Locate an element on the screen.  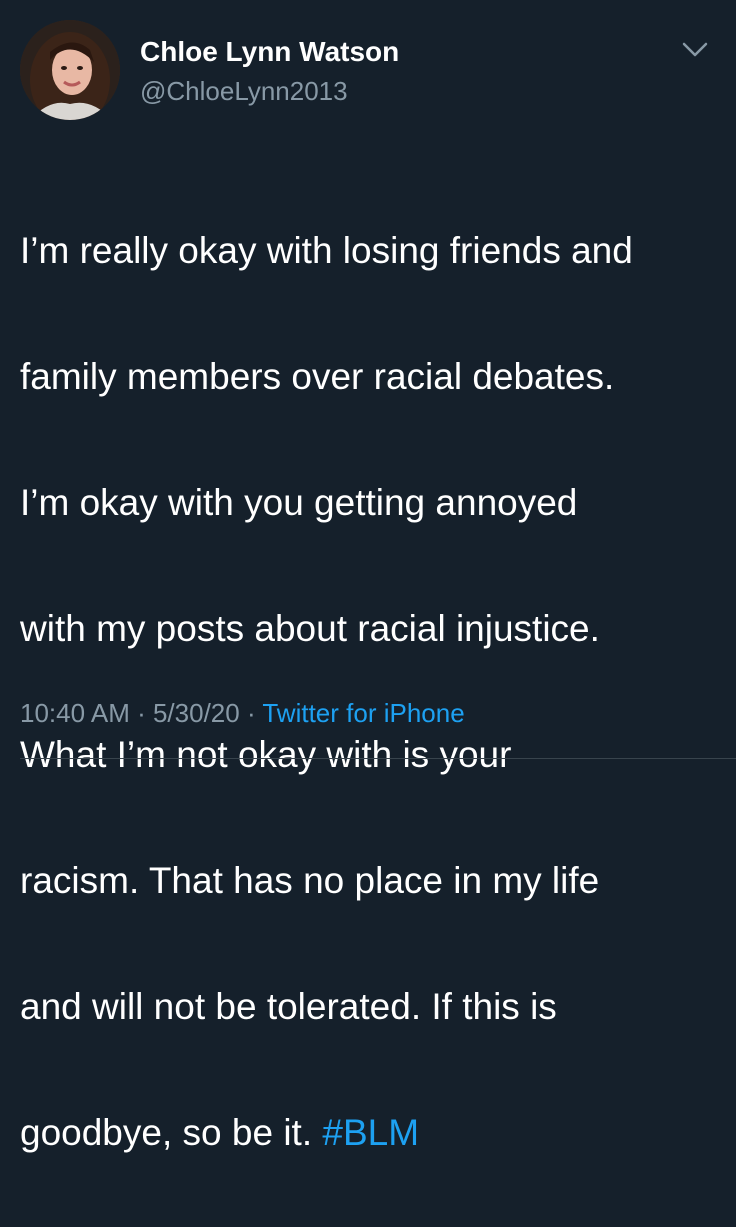
tweet-time: 10:40 AM is located at coordinates (75, 713).